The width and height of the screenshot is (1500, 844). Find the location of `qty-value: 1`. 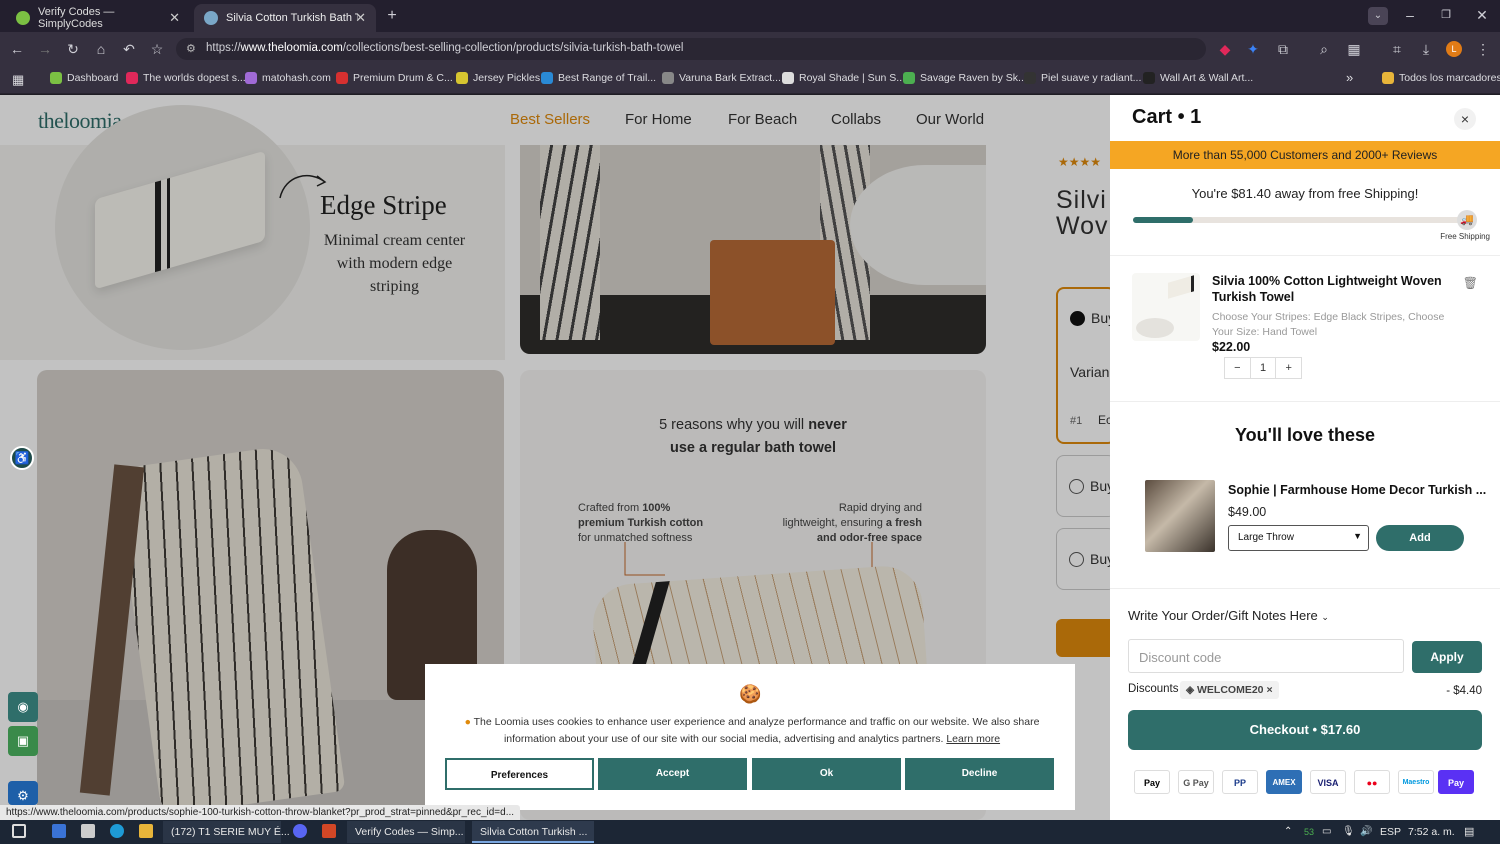

qty-value: 1 is located at coordinates (1262, 368).